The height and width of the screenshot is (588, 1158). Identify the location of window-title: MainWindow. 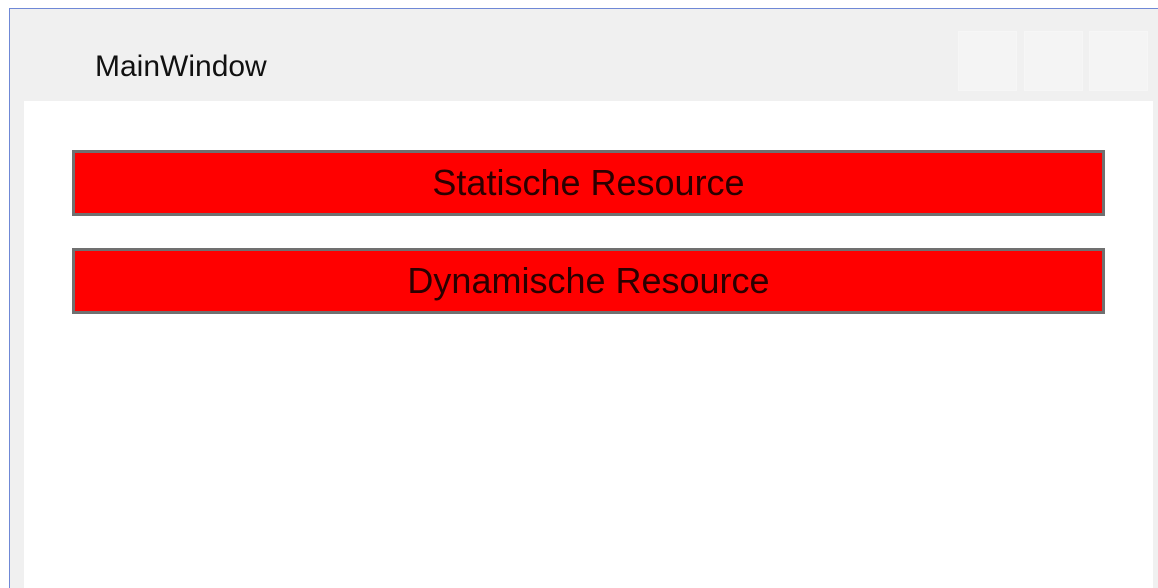
(181, 66).